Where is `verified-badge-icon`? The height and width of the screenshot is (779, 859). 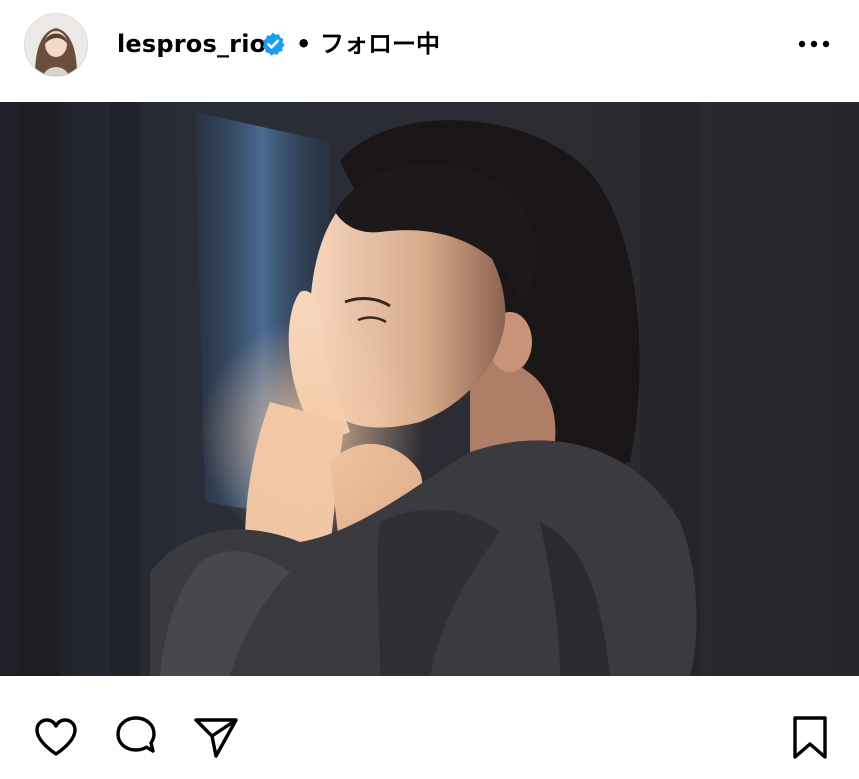
verified-badge-icon is located at coordinates (273, 44).